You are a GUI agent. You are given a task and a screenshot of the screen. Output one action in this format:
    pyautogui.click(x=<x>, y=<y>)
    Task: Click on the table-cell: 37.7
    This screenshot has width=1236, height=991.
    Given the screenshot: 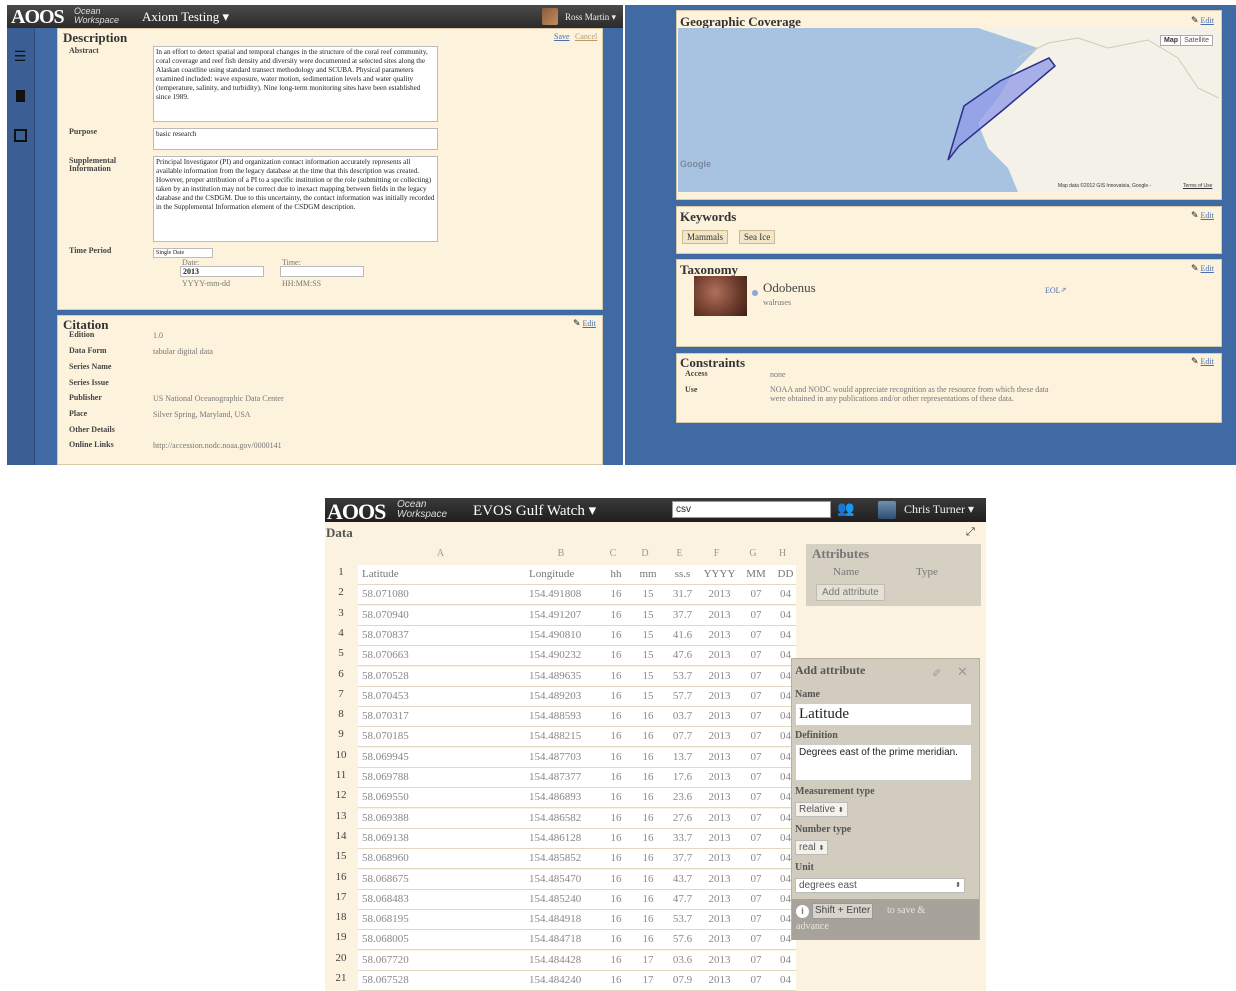 What is the action you would take?
    pyautogui.click(x=681, y=615)
    